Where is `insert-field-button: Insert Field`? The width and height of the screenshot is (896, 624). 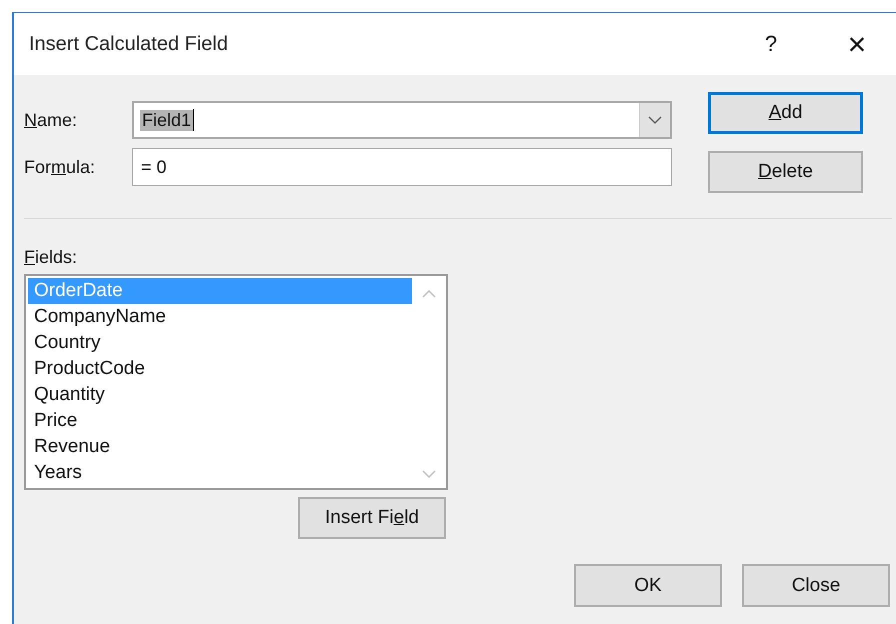 insert-field-button: Insert Field is located at coordinates (372, 518).